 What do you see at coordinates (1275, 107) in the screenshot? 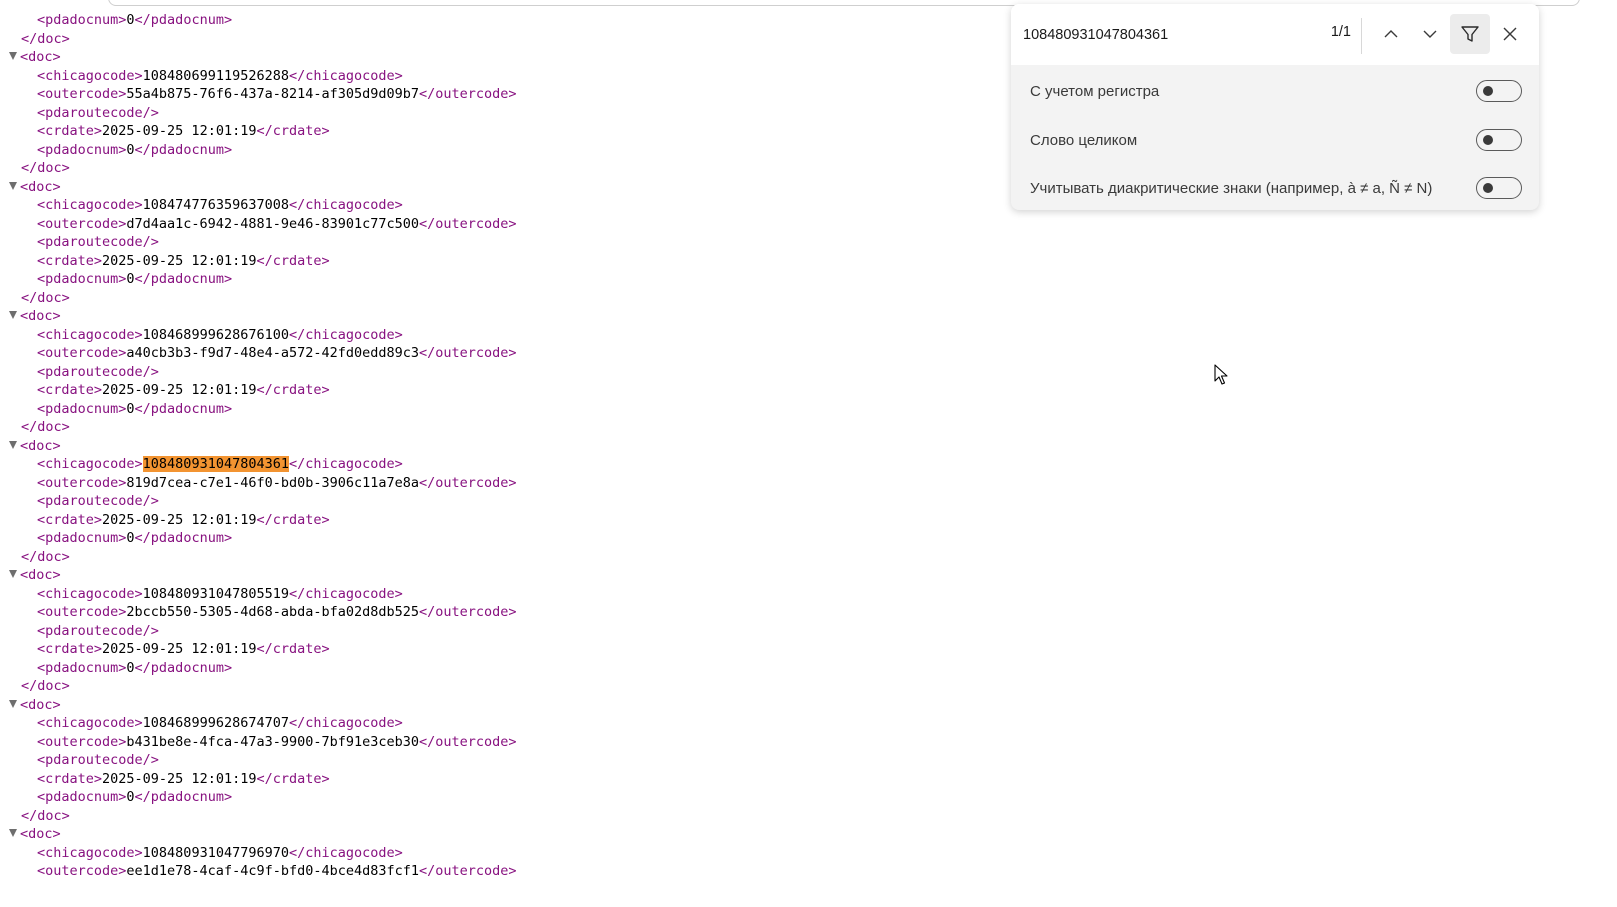
I see `find-panel: 1/1 С учетом регистра Слово` at bounding box center [1275, 107].